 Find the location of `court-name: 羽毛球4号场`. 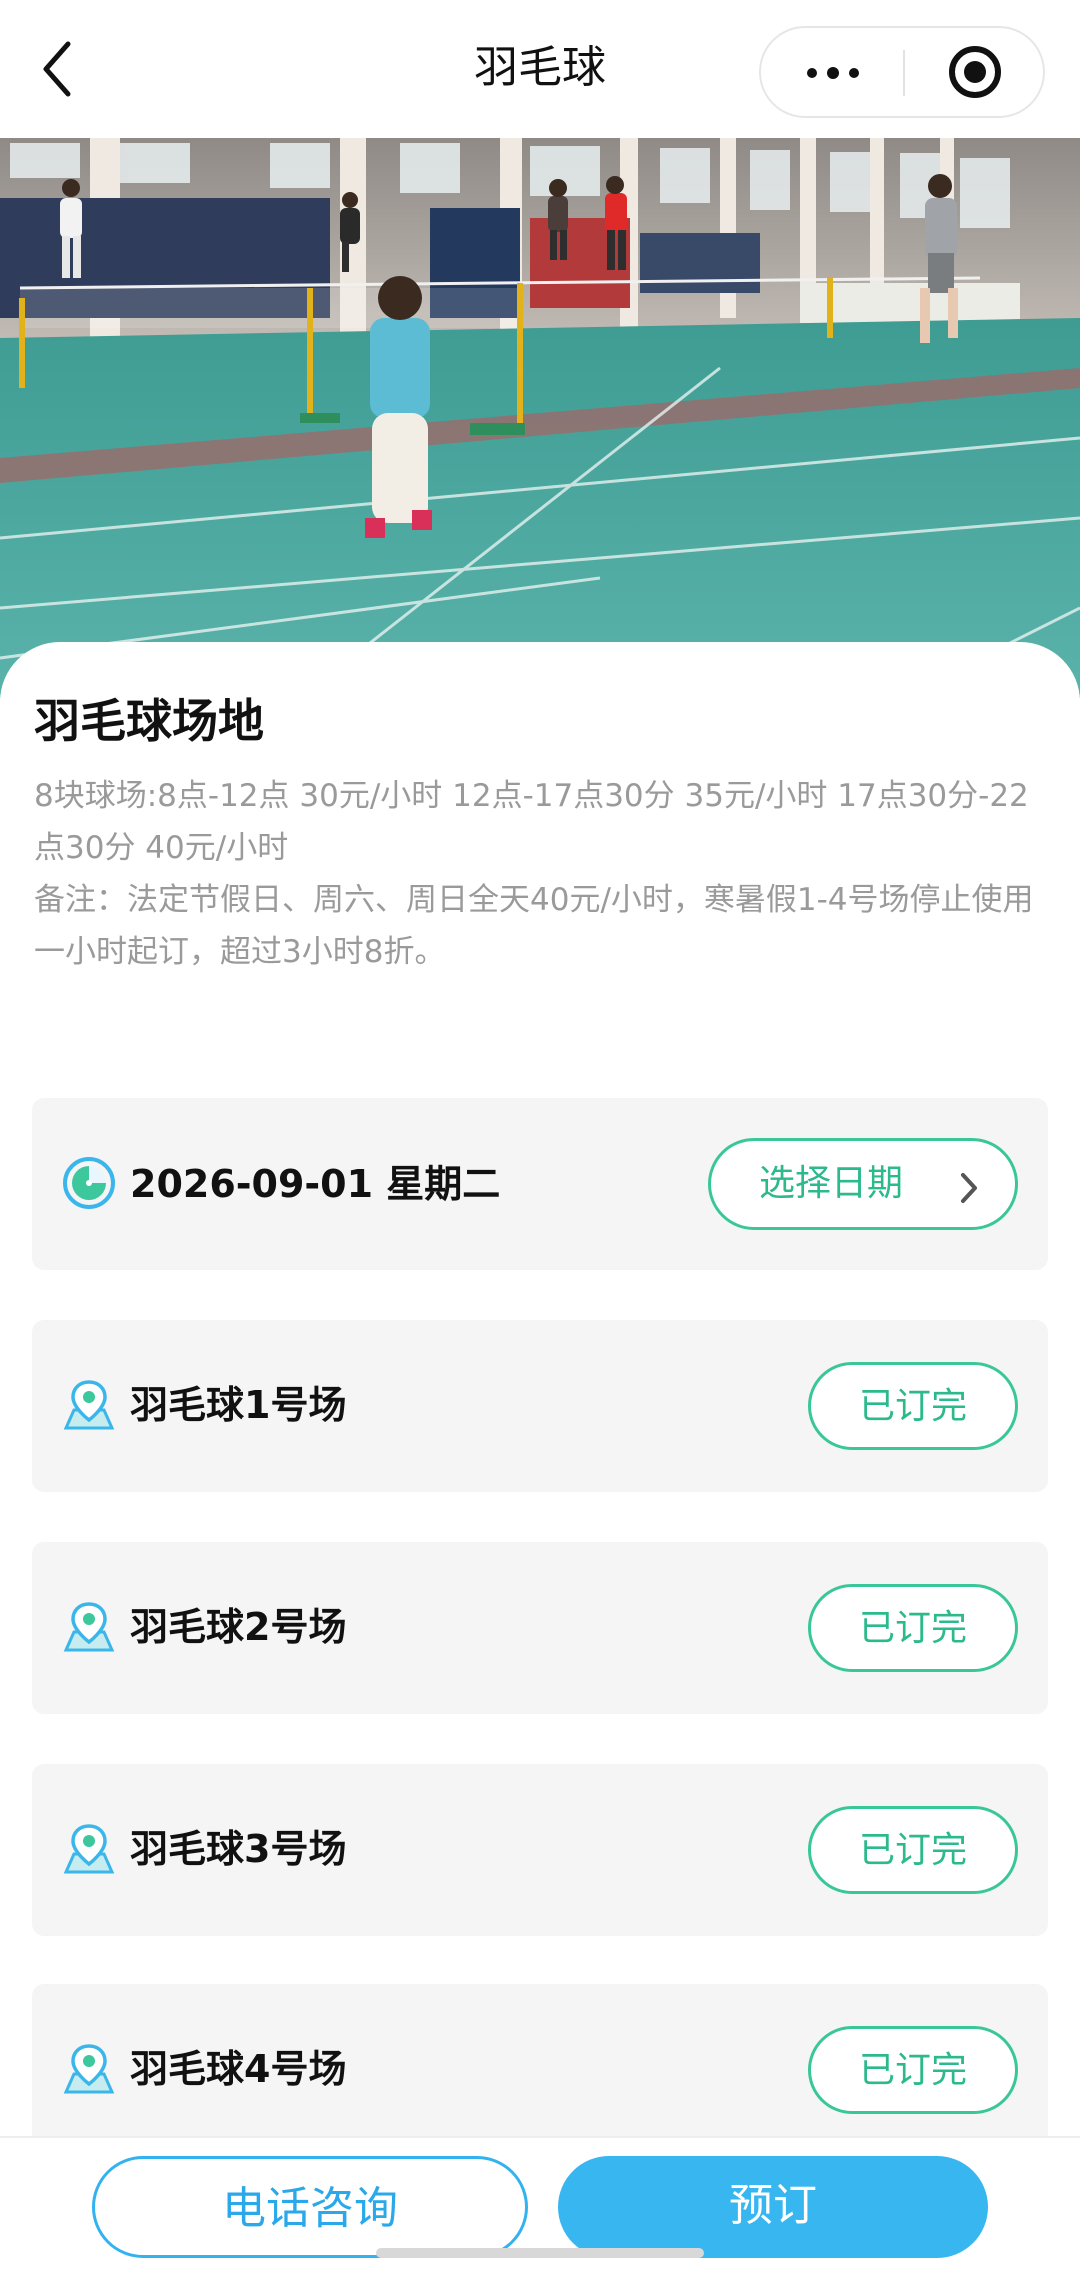

court-name: 羽毛球4号场 is located at coordinates (238, 2069).